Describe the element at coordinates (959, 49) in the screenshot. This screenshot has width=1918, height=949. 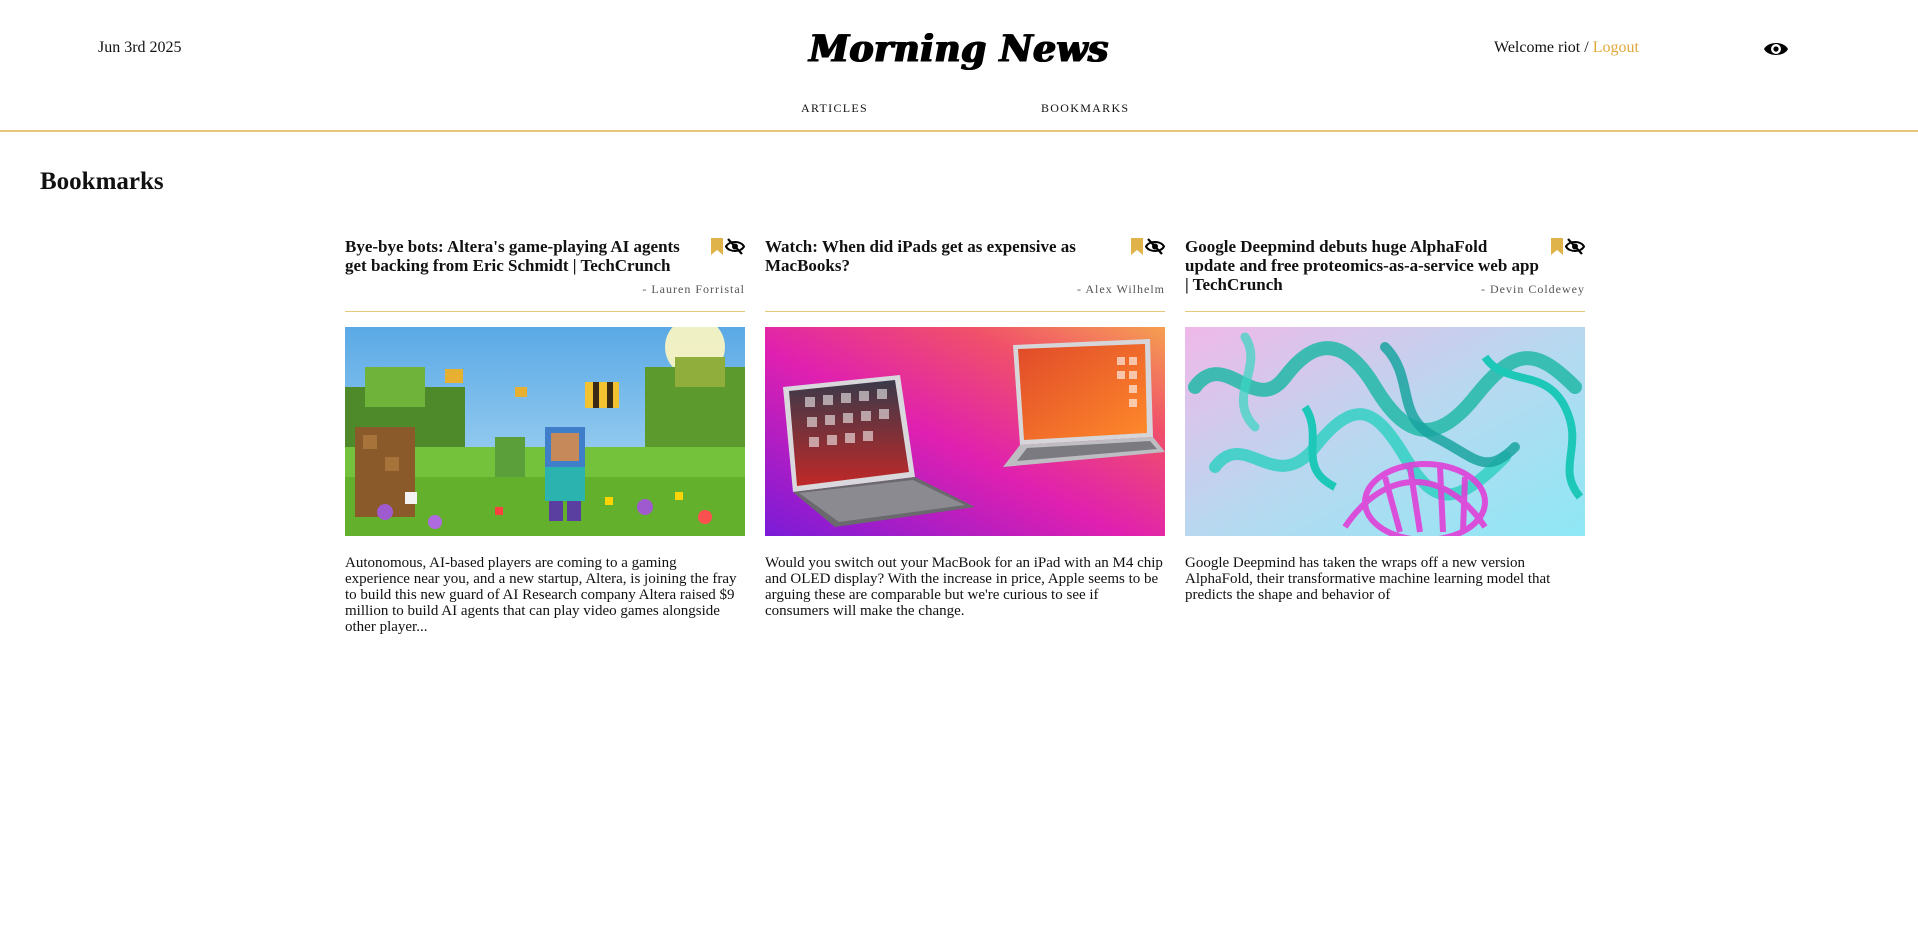
I see `site-logo-text: Morning News` at that location.